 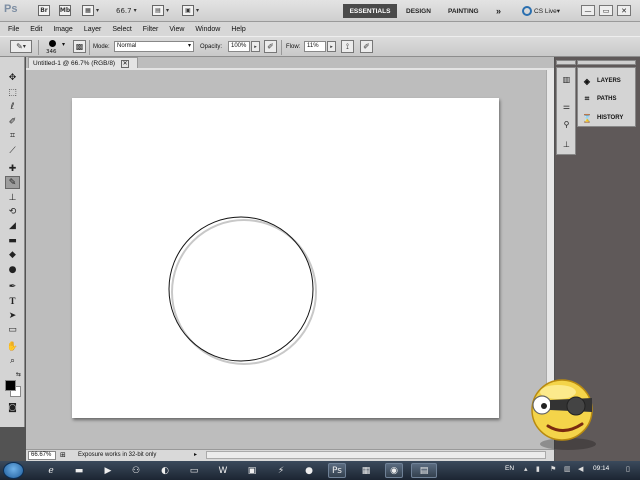 I want to click on cs-live-icon, so click(x=527, y=11).